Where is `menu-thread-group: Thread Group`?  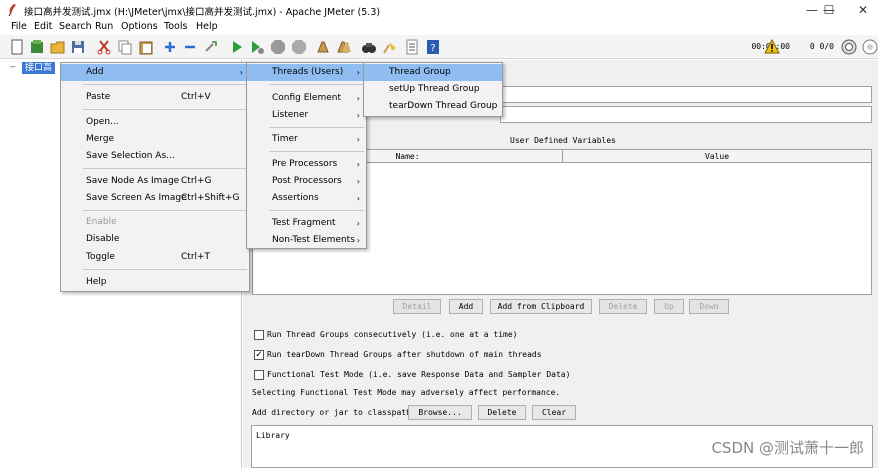 menu-thread-group: Thread Group is located at coordinates (433, 72).